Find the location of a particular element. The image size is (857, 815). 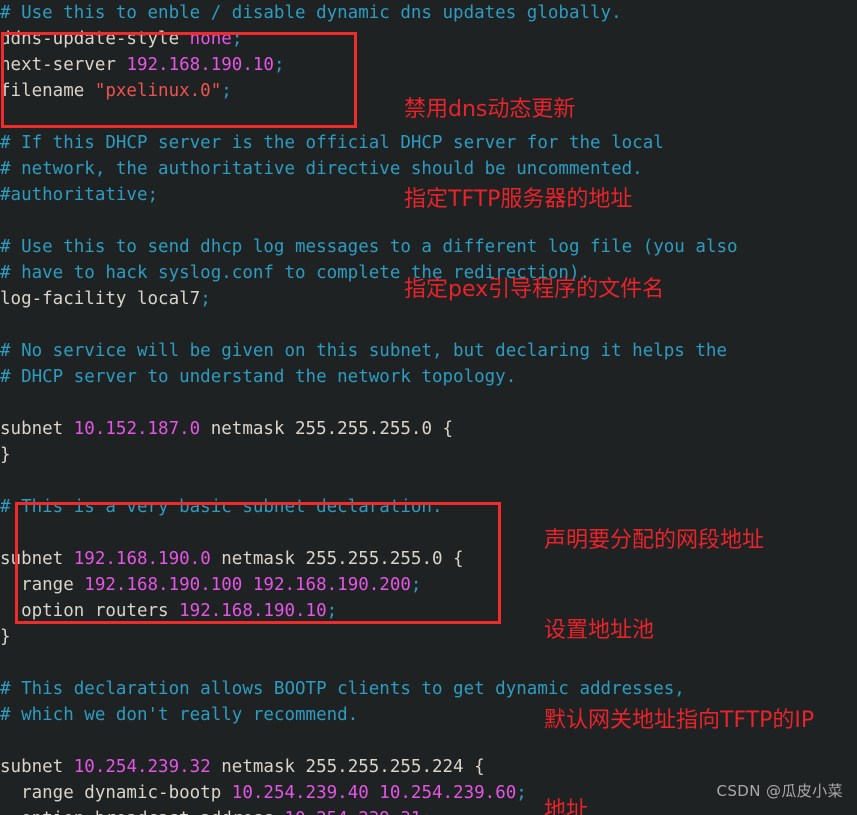

code-token: # which we don't really recommend. is located at coordinates (179, 715).